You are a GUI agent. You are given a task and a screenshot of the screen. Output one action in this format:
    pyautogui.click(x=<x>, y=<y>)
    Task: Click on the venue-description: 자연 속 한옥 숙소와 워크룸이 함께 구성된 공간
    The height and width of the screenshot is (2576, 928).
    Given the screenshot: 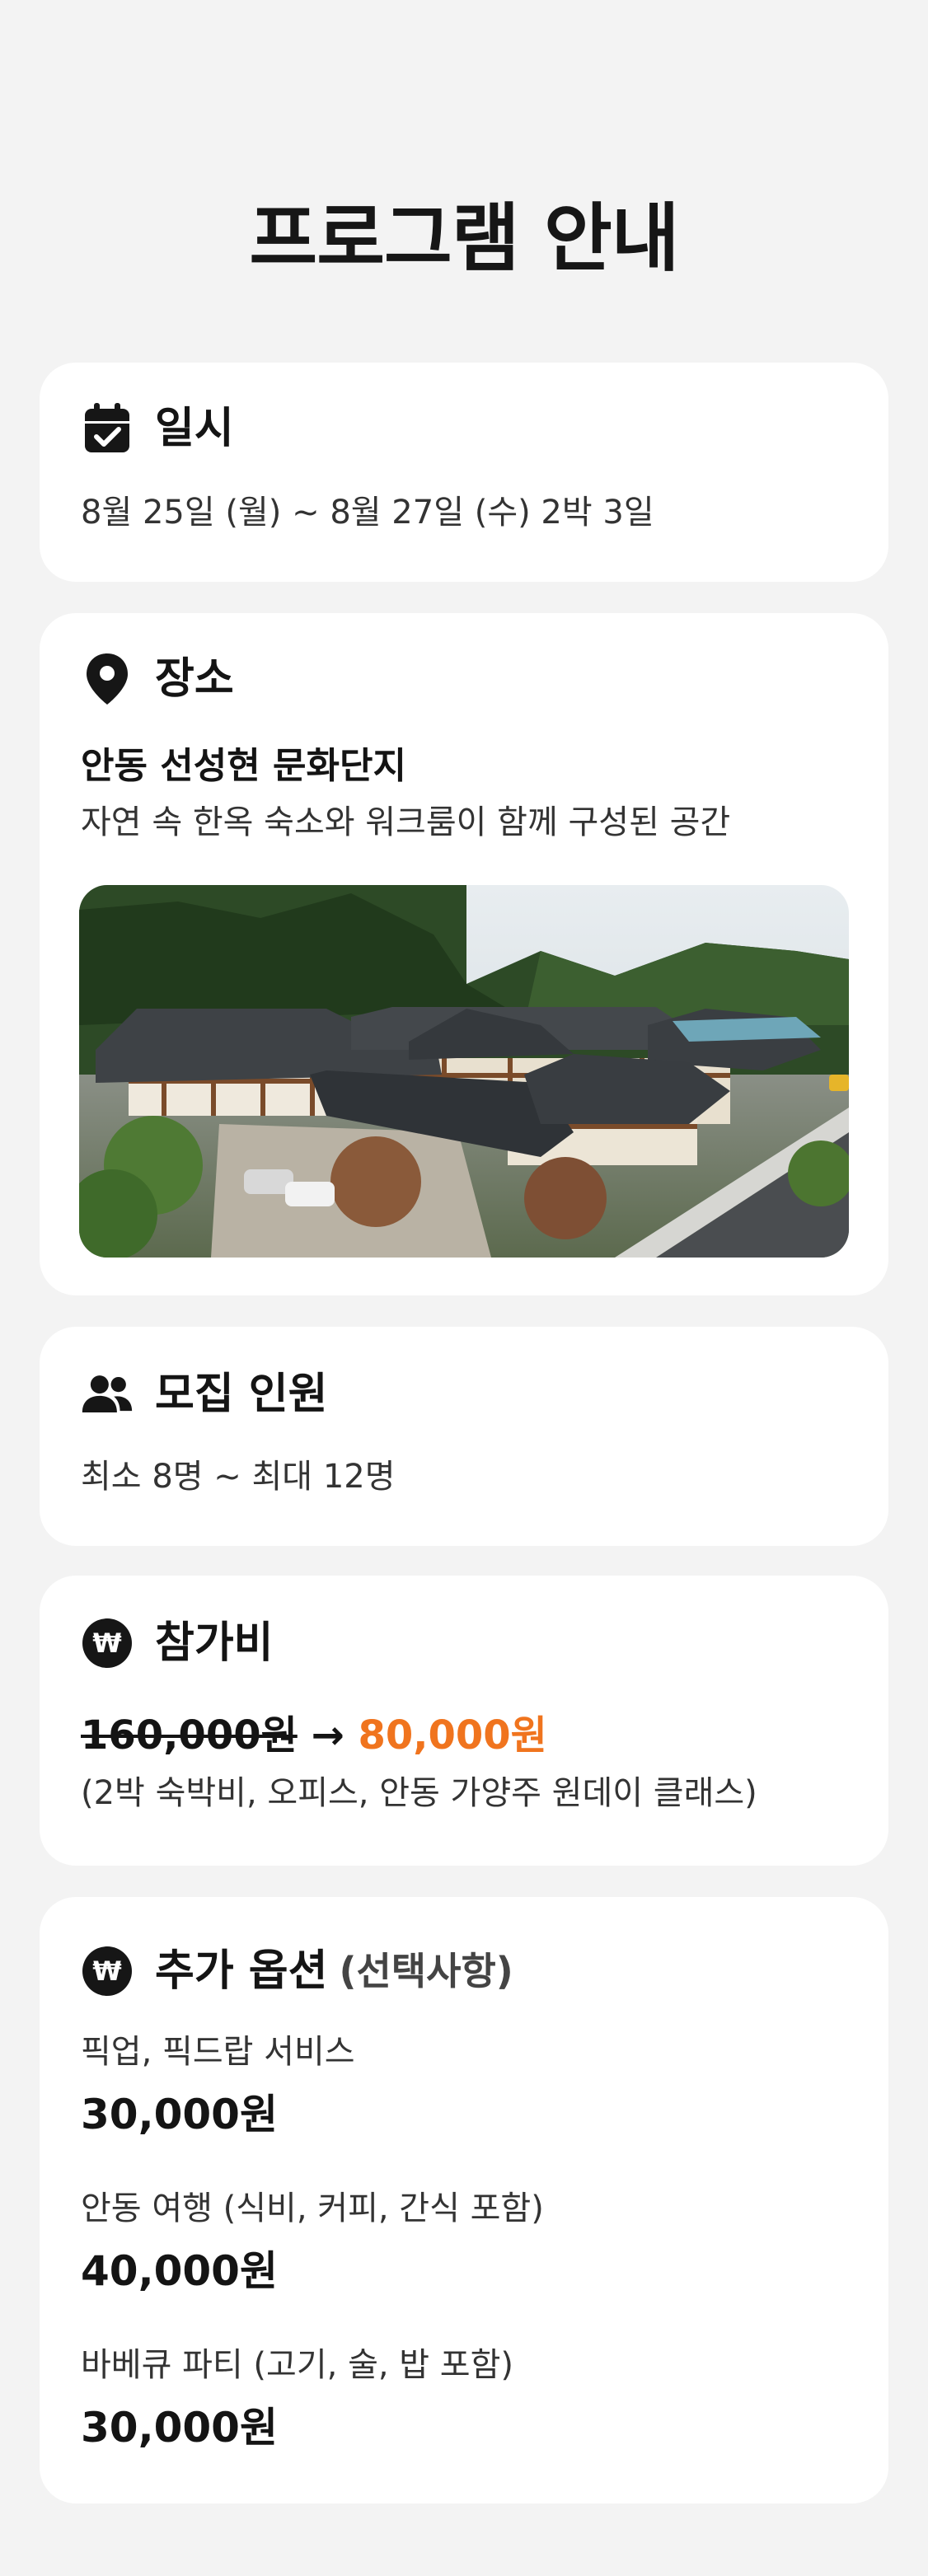 What is the action you would take?
    pyautogui.click(x=406, y=822)
    